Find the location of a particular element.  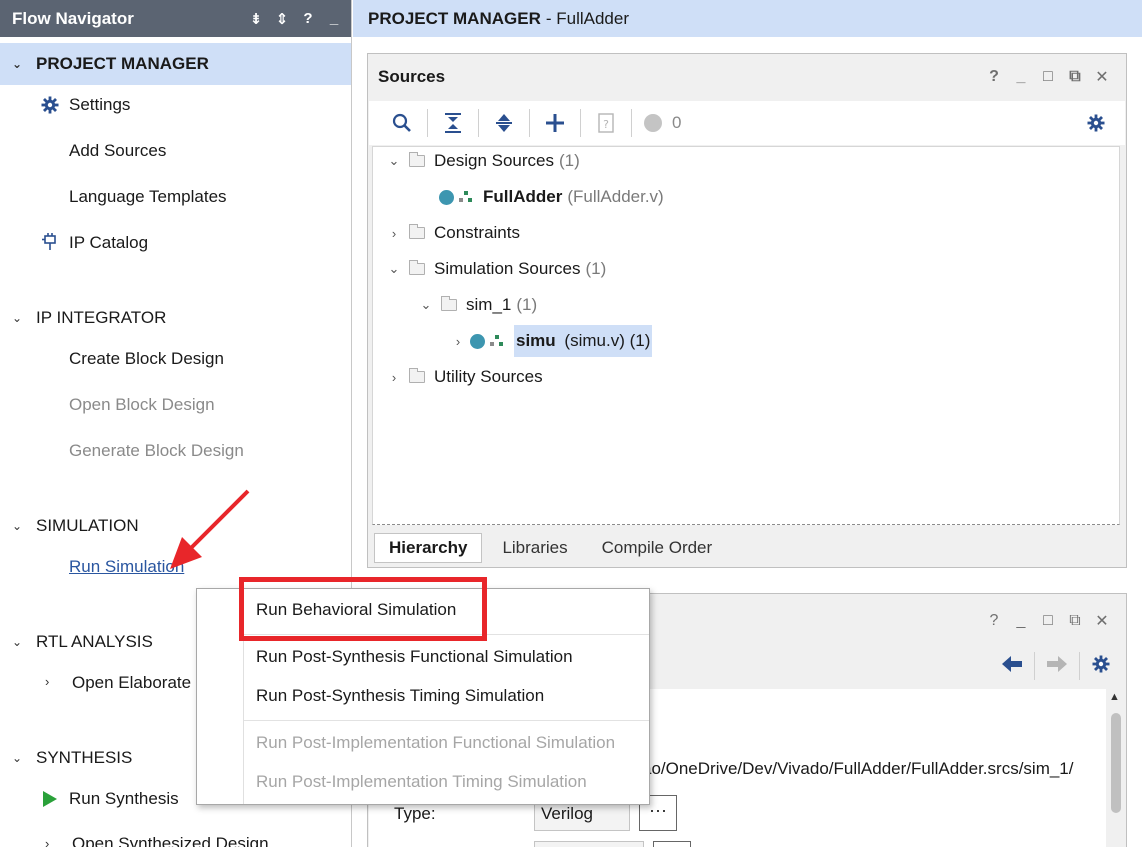

module-name: simu is located at coordinates (536, 340).